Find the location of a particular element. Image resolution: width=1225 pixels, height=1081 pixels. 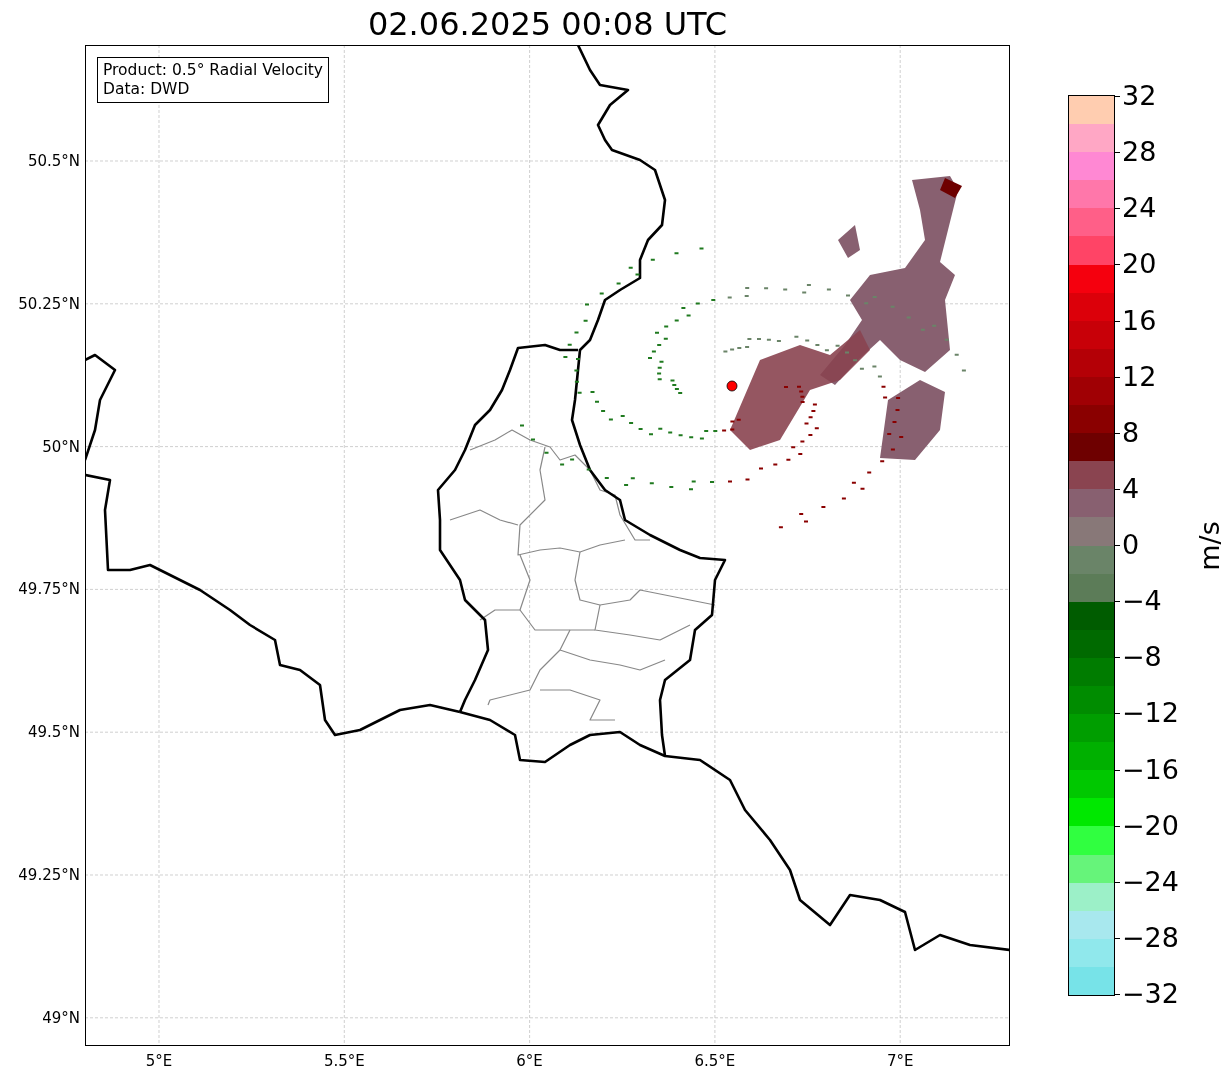

info-box: Product: 0.5° Radial Velocity Data: DWD is located at coordinates (213, 80).